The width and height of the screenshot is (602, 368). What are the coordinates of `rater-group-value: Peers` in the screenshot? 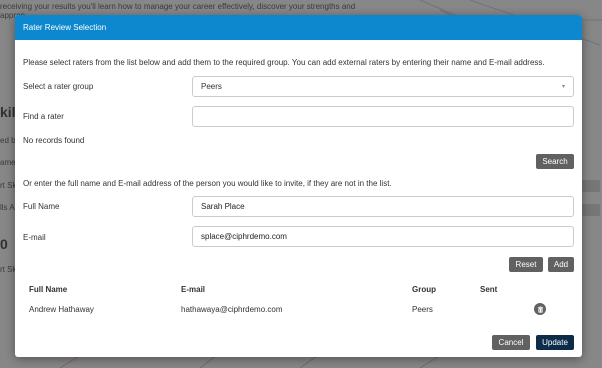 It's located at (211, 86).